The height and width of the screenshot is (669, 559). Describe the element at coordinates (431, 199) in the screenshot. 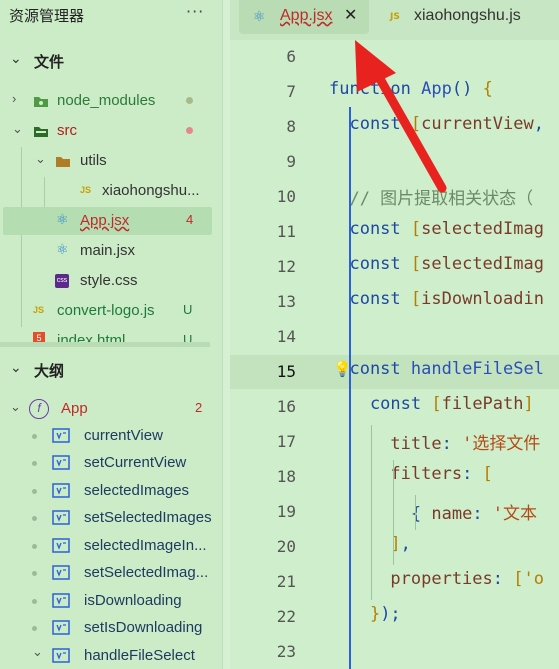

I see `code-token: // 图片提取相关状态（` at that location.